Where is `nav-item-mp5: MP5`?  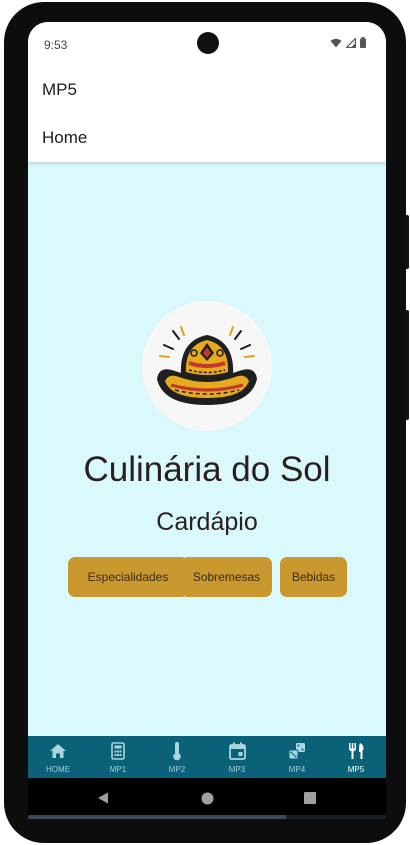 nav-item-mp5: MP5 is located at coordinates (356, 757).